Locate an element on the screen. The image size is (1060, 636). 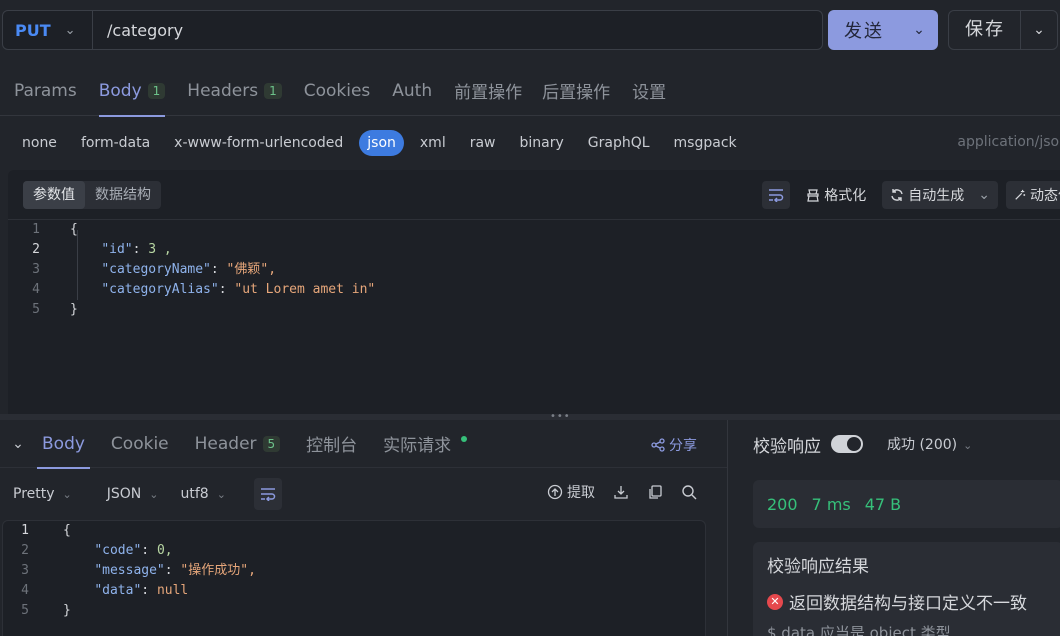
tab-cookies: Cookies is located at coordinates (337, 91).